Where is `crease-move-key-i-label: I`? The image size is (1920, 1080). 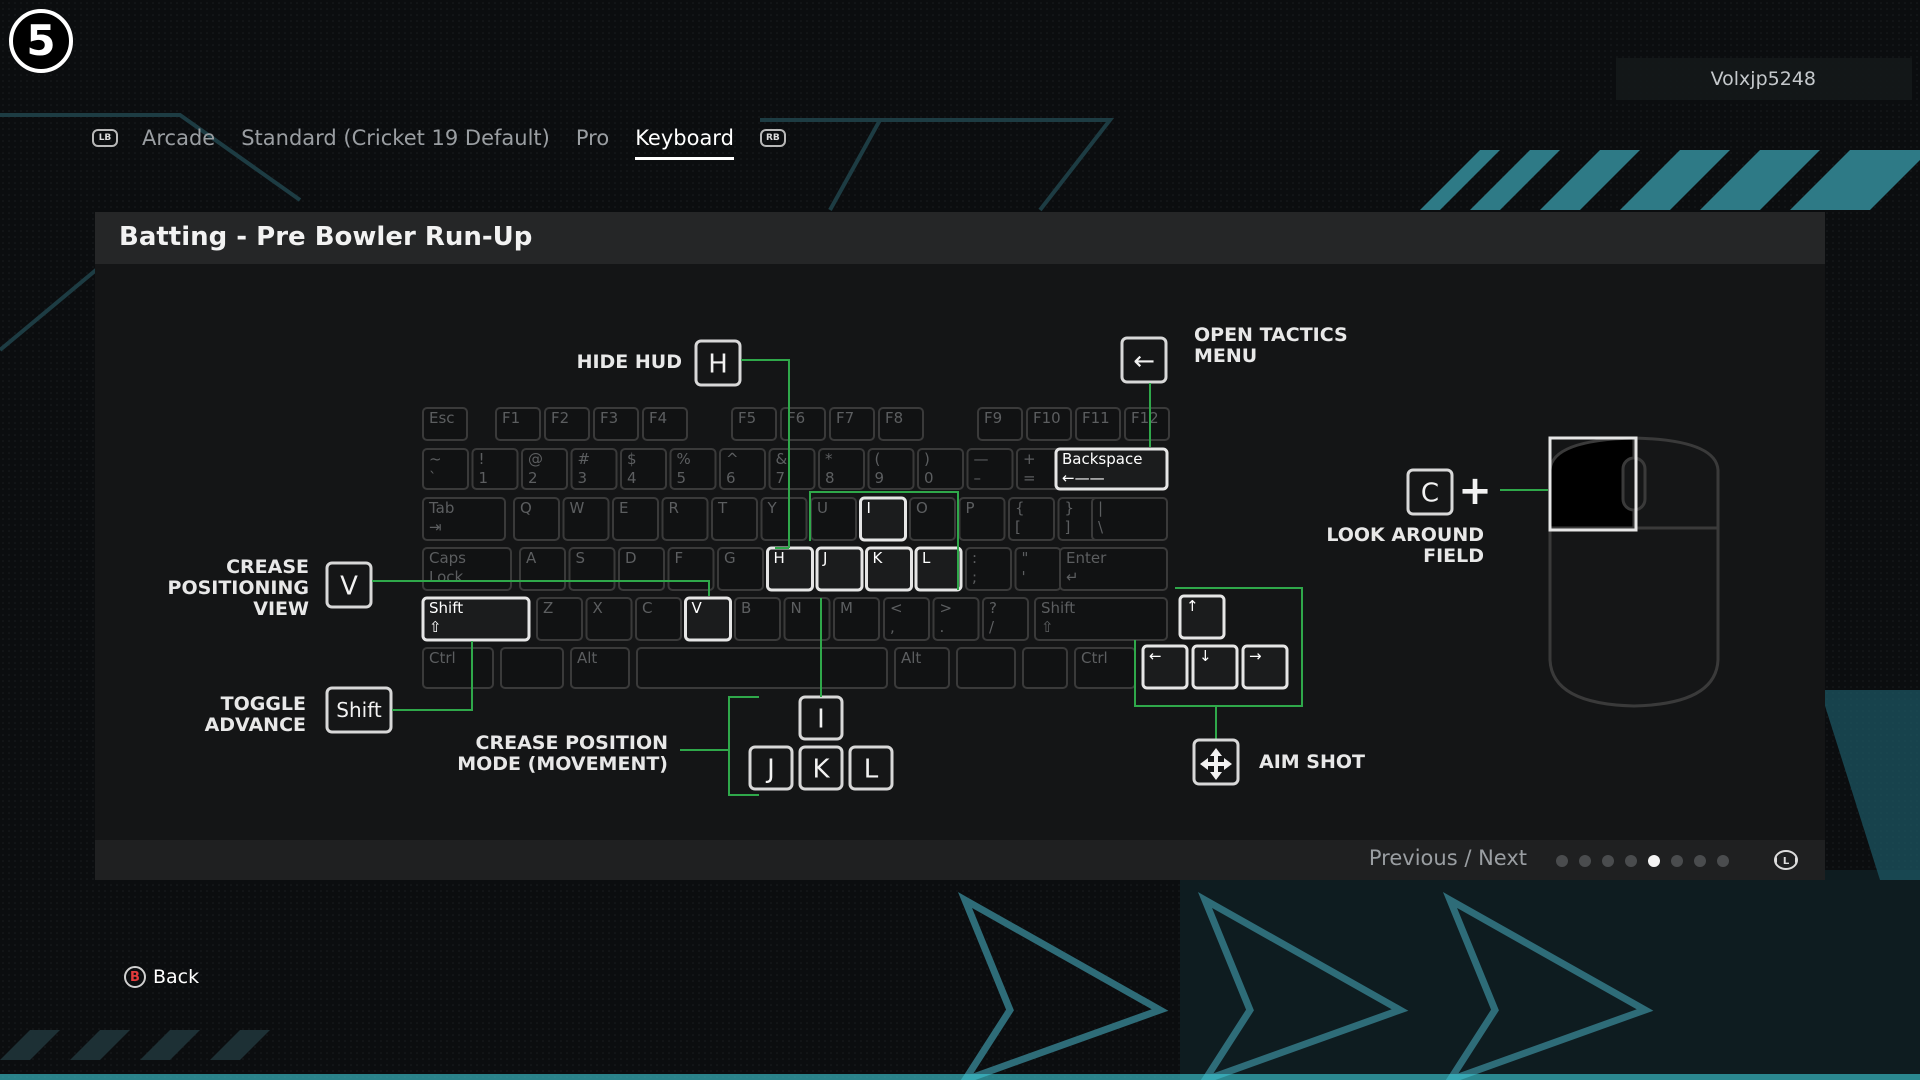 crease-move-key-i-label: I is located at coordinates (821, 719).